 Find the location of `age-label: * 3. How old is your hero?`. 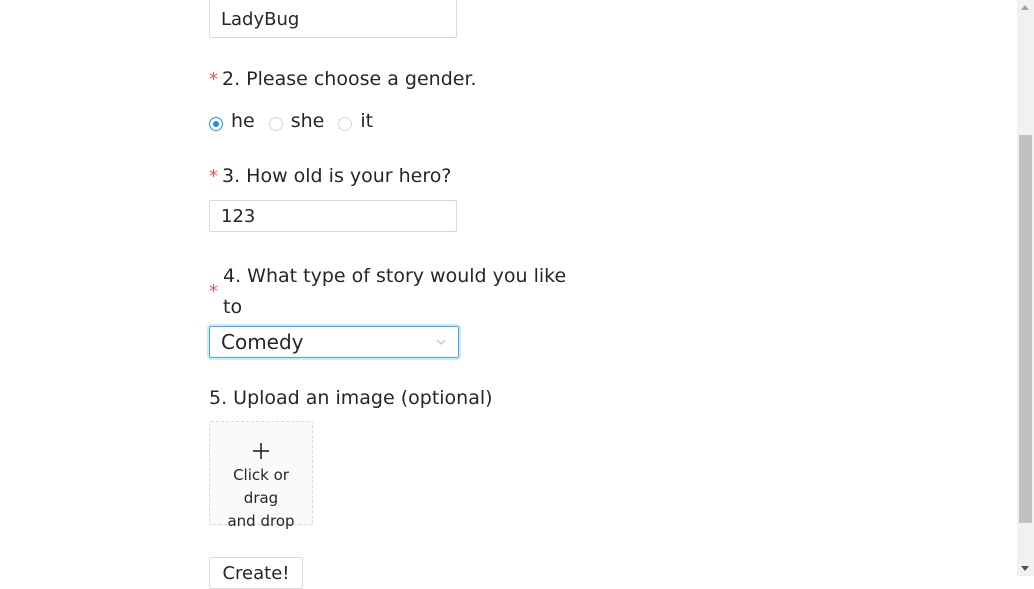

age-label: * 3. How old is your hero? is located at coordinates (330, 176).